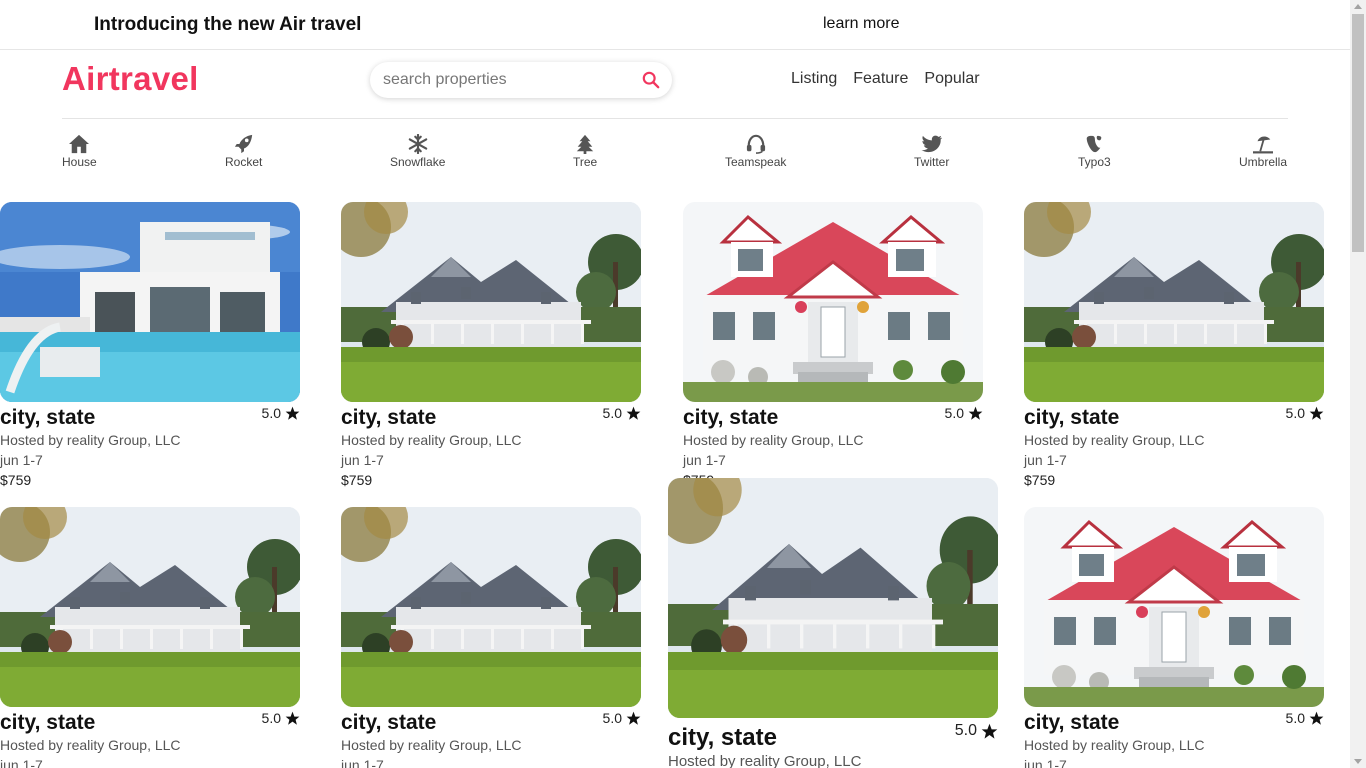 The image size is (1366, 768). I want to click on category-tree: Tree, so click(585, 151).